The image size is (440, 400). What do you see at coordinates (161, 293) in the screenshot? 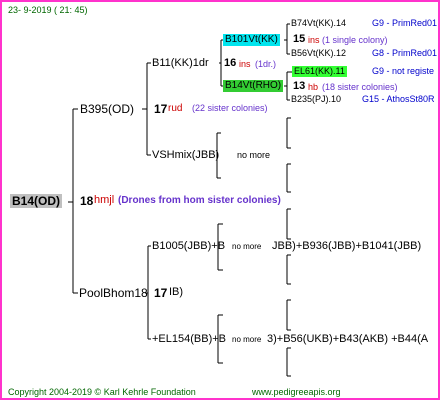
I see `drone-line-gen: 17` at bounding box center [161, 293].